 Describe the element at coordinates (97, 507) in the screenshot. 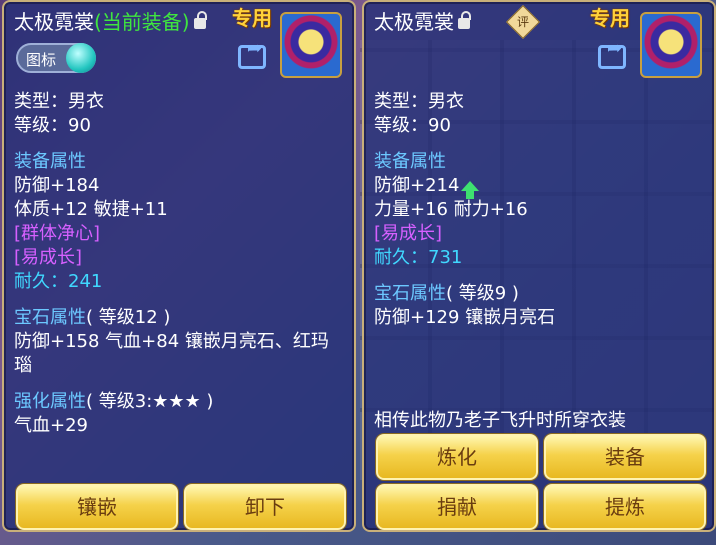

I see `inlay-button: 镶嵌` at that location.